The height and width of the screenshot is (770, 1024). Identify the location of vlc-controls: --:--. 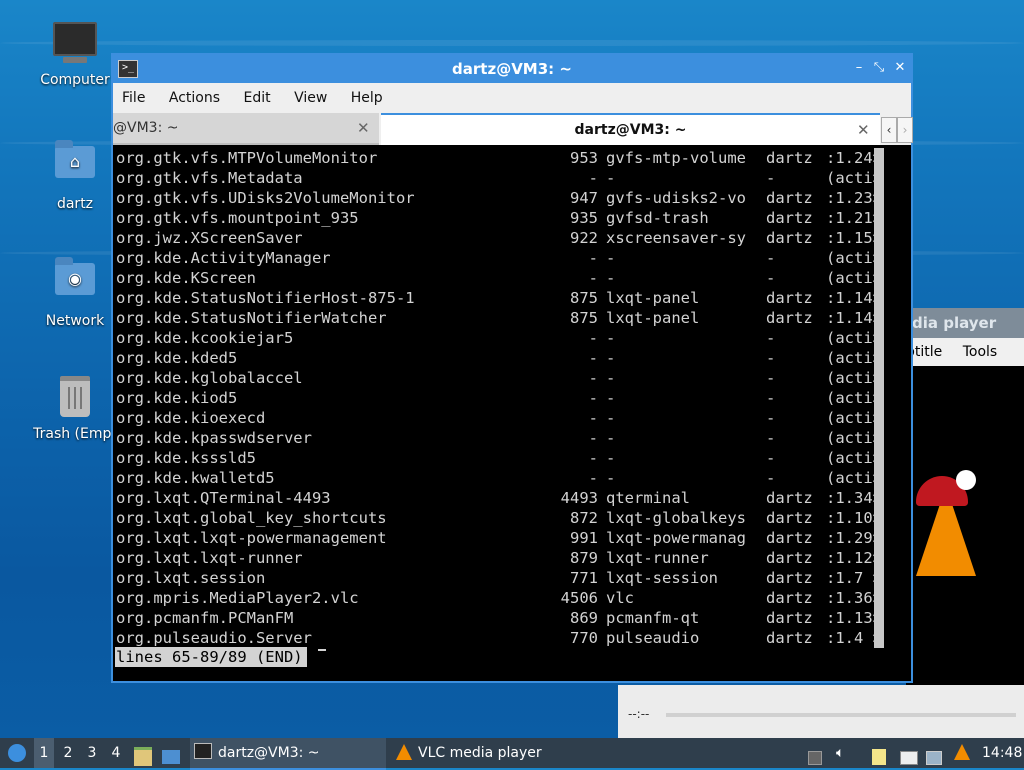
(821, 711).